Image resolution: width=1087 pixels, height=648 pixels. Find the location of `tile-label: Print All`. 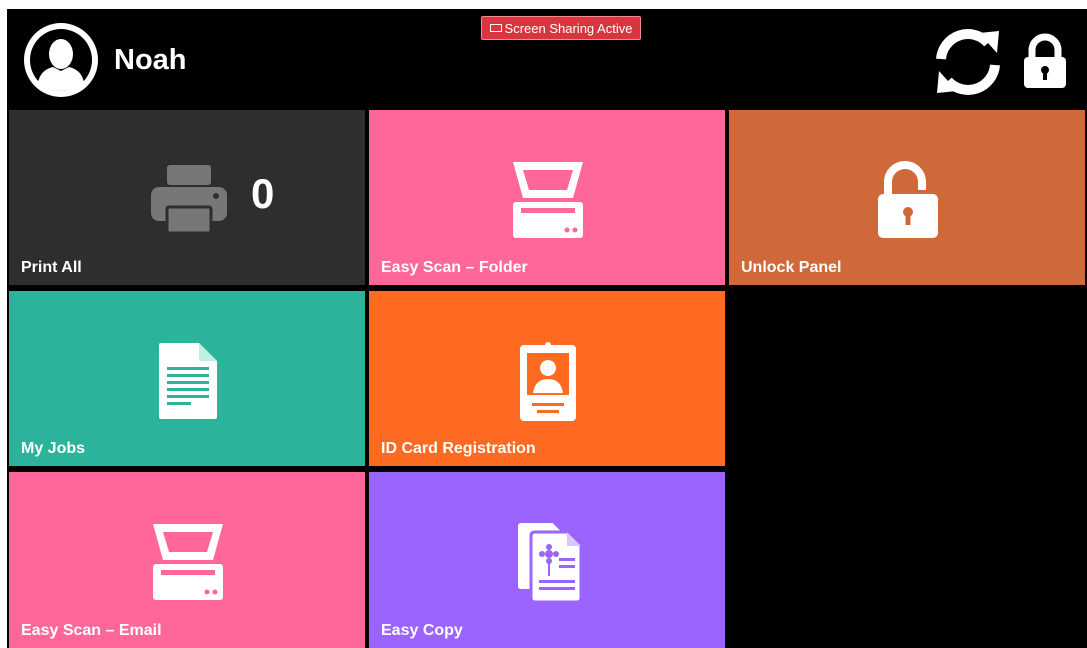

tile-label: Print All is located at coordinates (51, 267).